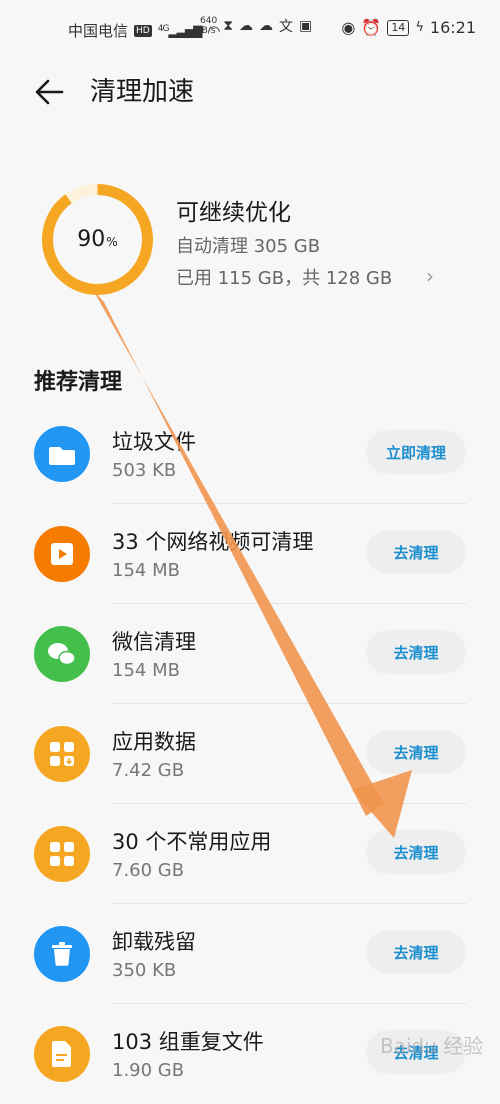 This screenshot has height=1104, width=500. Describe the element at coordinates (163, 28) in the screenshot. I see `network-label: 4G` at that location.